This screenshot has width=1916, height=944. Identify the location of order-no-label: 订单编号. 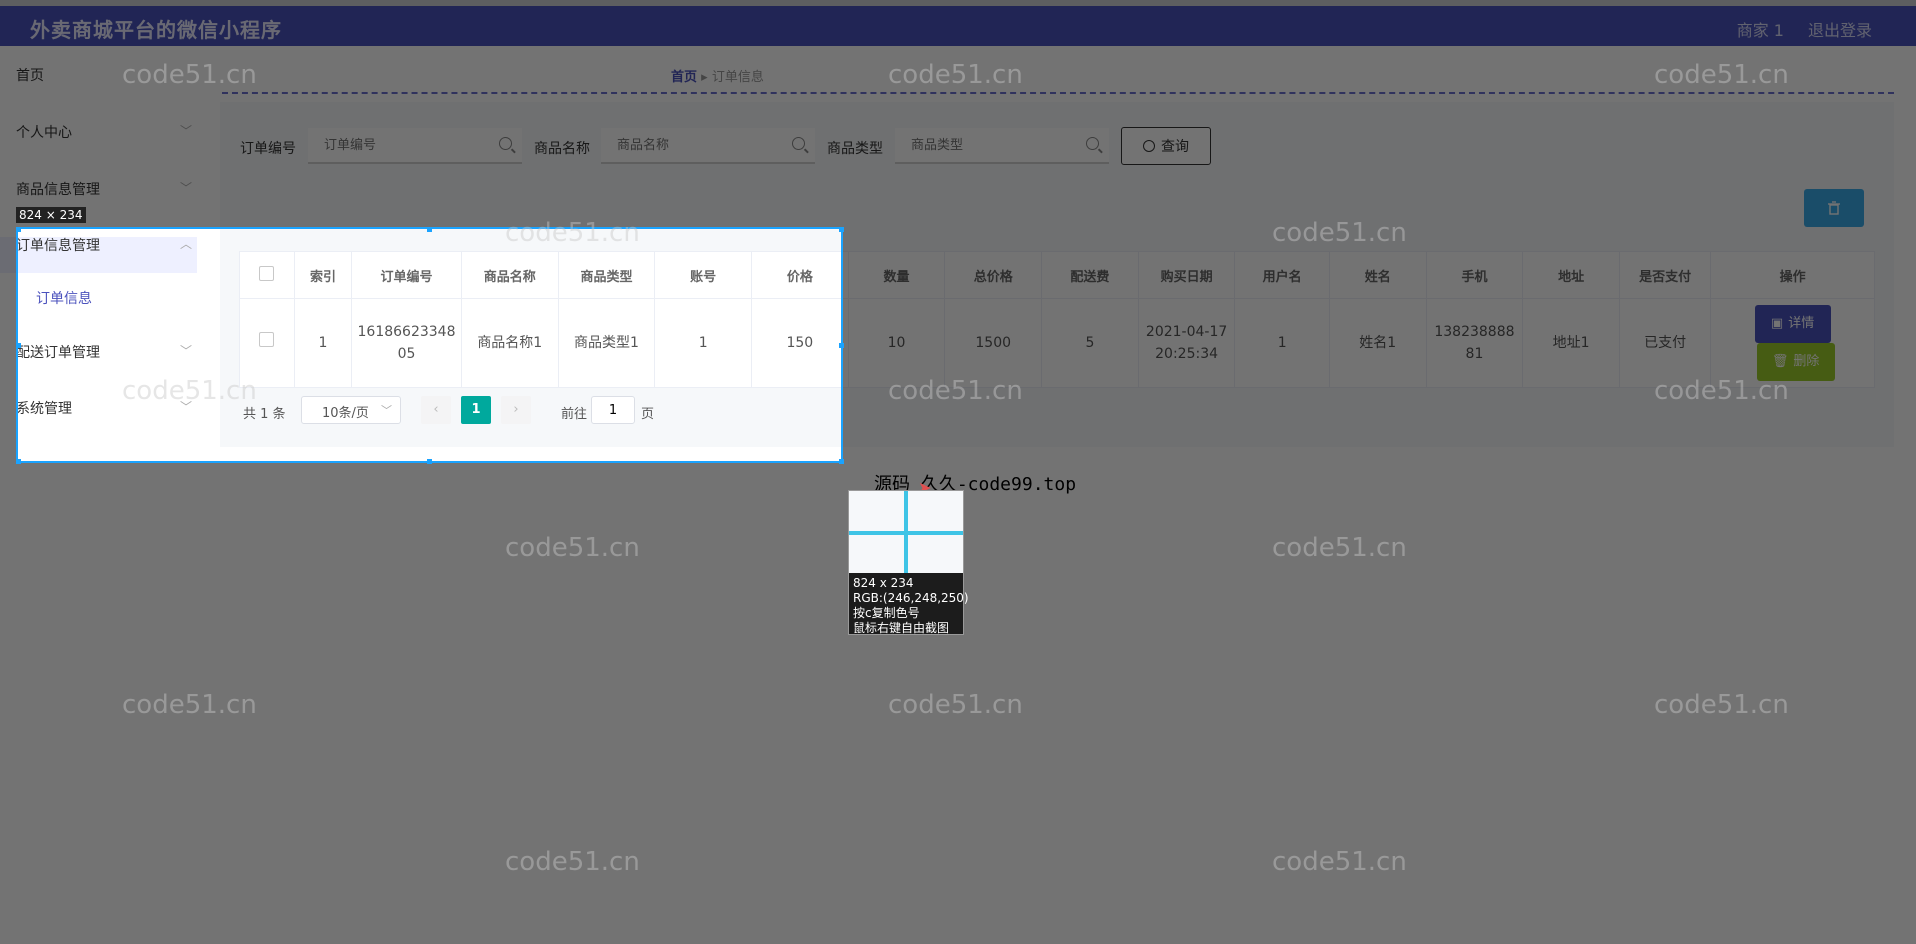
(268, 149).